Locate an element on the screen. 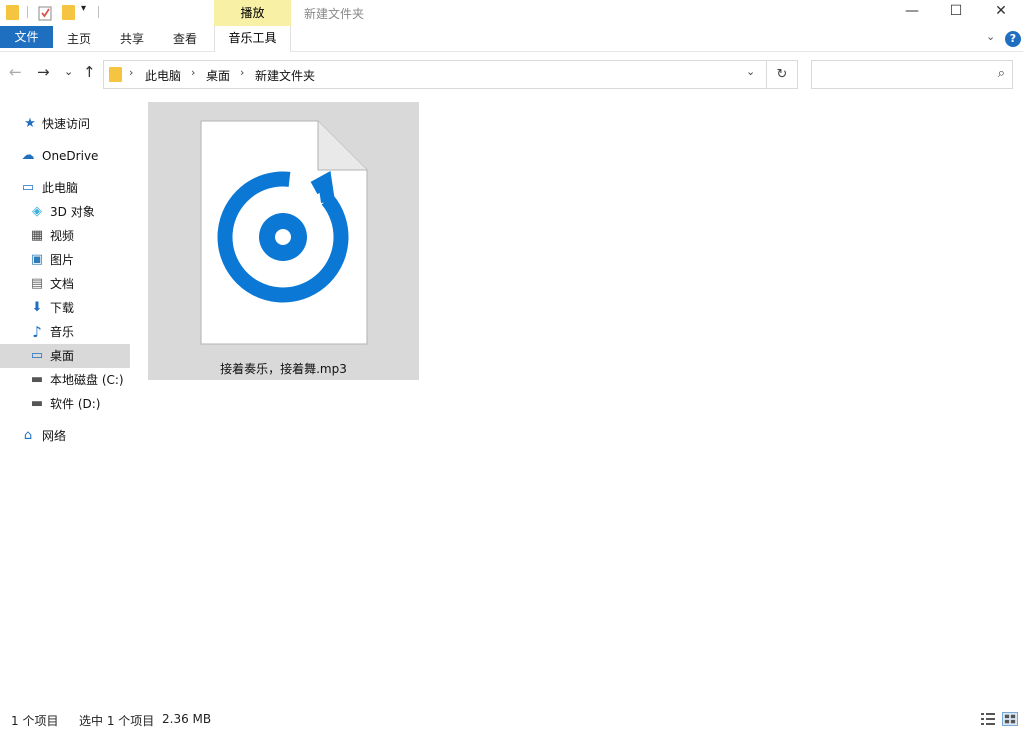 Image resolution: width=1023 pixels, height=730 pixels. new-folder-icon is located at coordinates (68, 12).